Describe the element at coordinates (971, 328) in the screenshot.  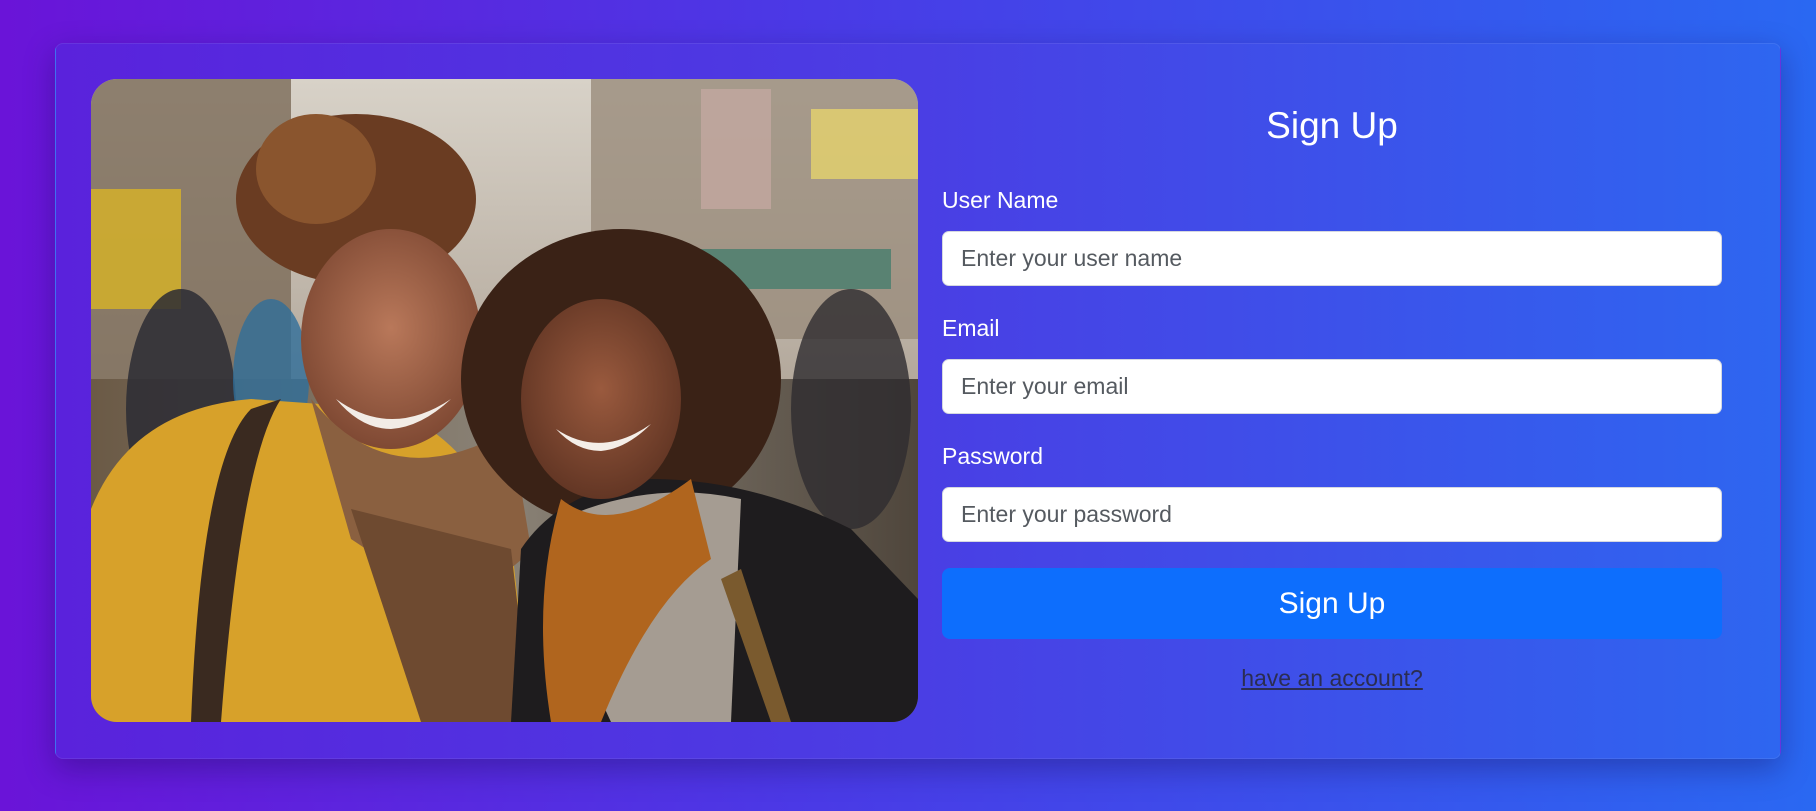
I see `email-label: Email` at that location.